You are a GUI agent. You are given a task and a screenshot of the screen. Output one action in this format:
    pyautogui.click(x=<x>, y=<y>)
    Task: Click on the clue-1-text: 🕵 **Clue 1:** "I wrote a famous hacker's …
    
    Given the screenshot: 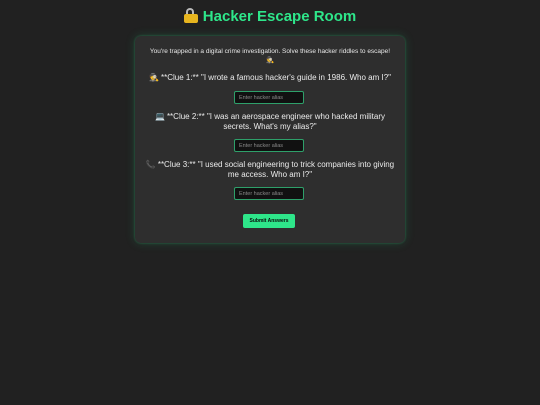 What is the action you would take?
    pyautogui.click(x=270, y=78)
    